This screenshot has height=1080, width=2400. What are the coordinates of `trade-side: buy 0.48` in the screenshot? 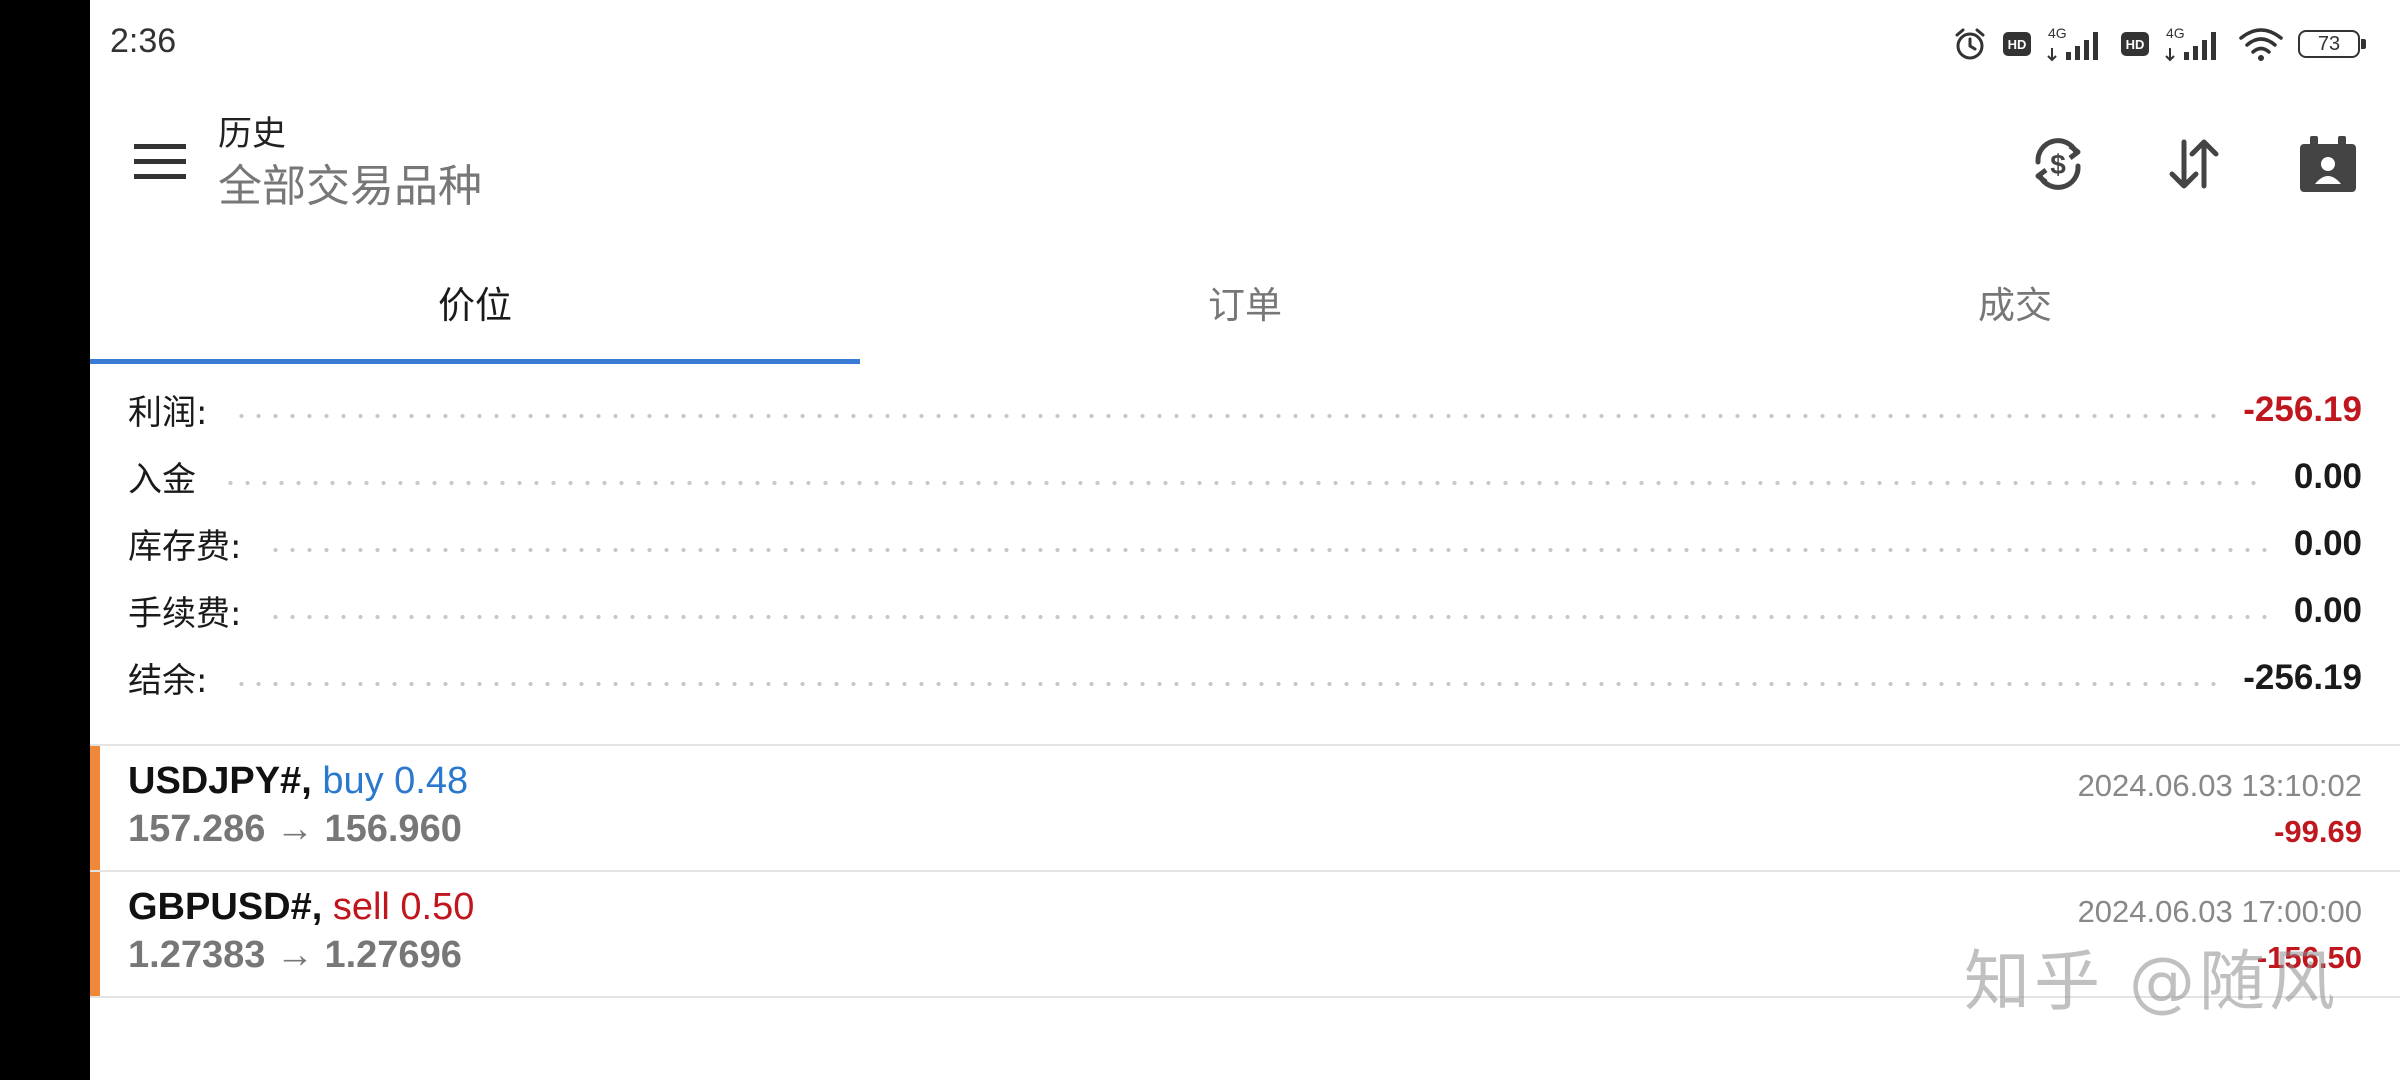 It's located at (395, 781).